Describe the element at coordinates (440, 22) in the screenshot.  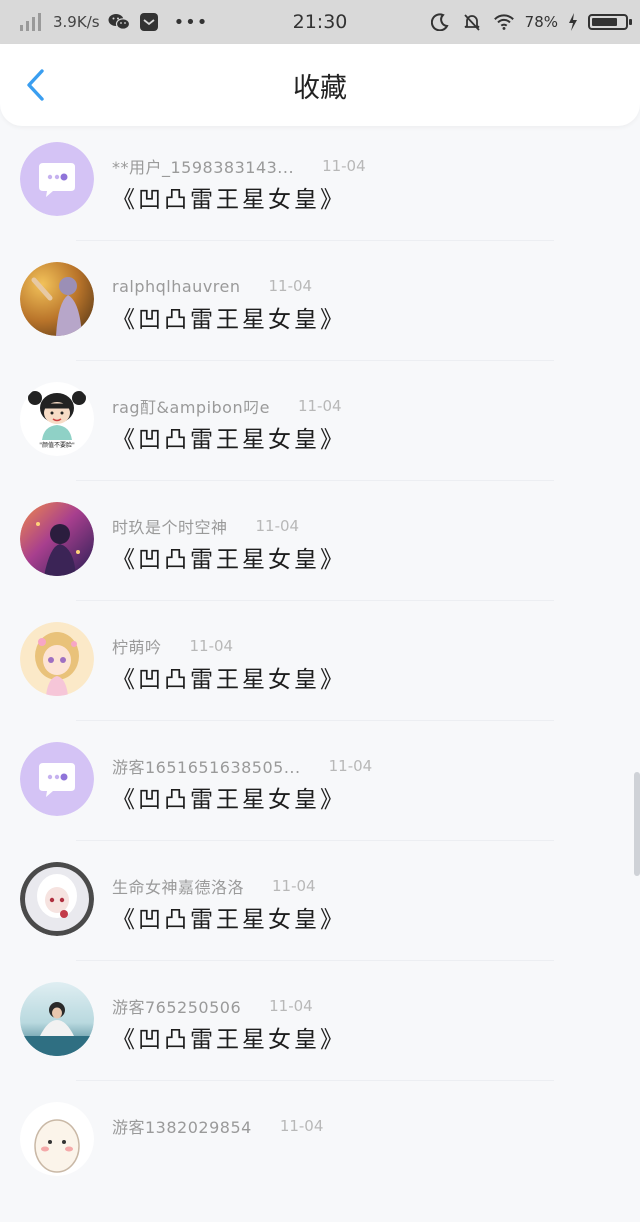
I see `moon-icon` at that location.